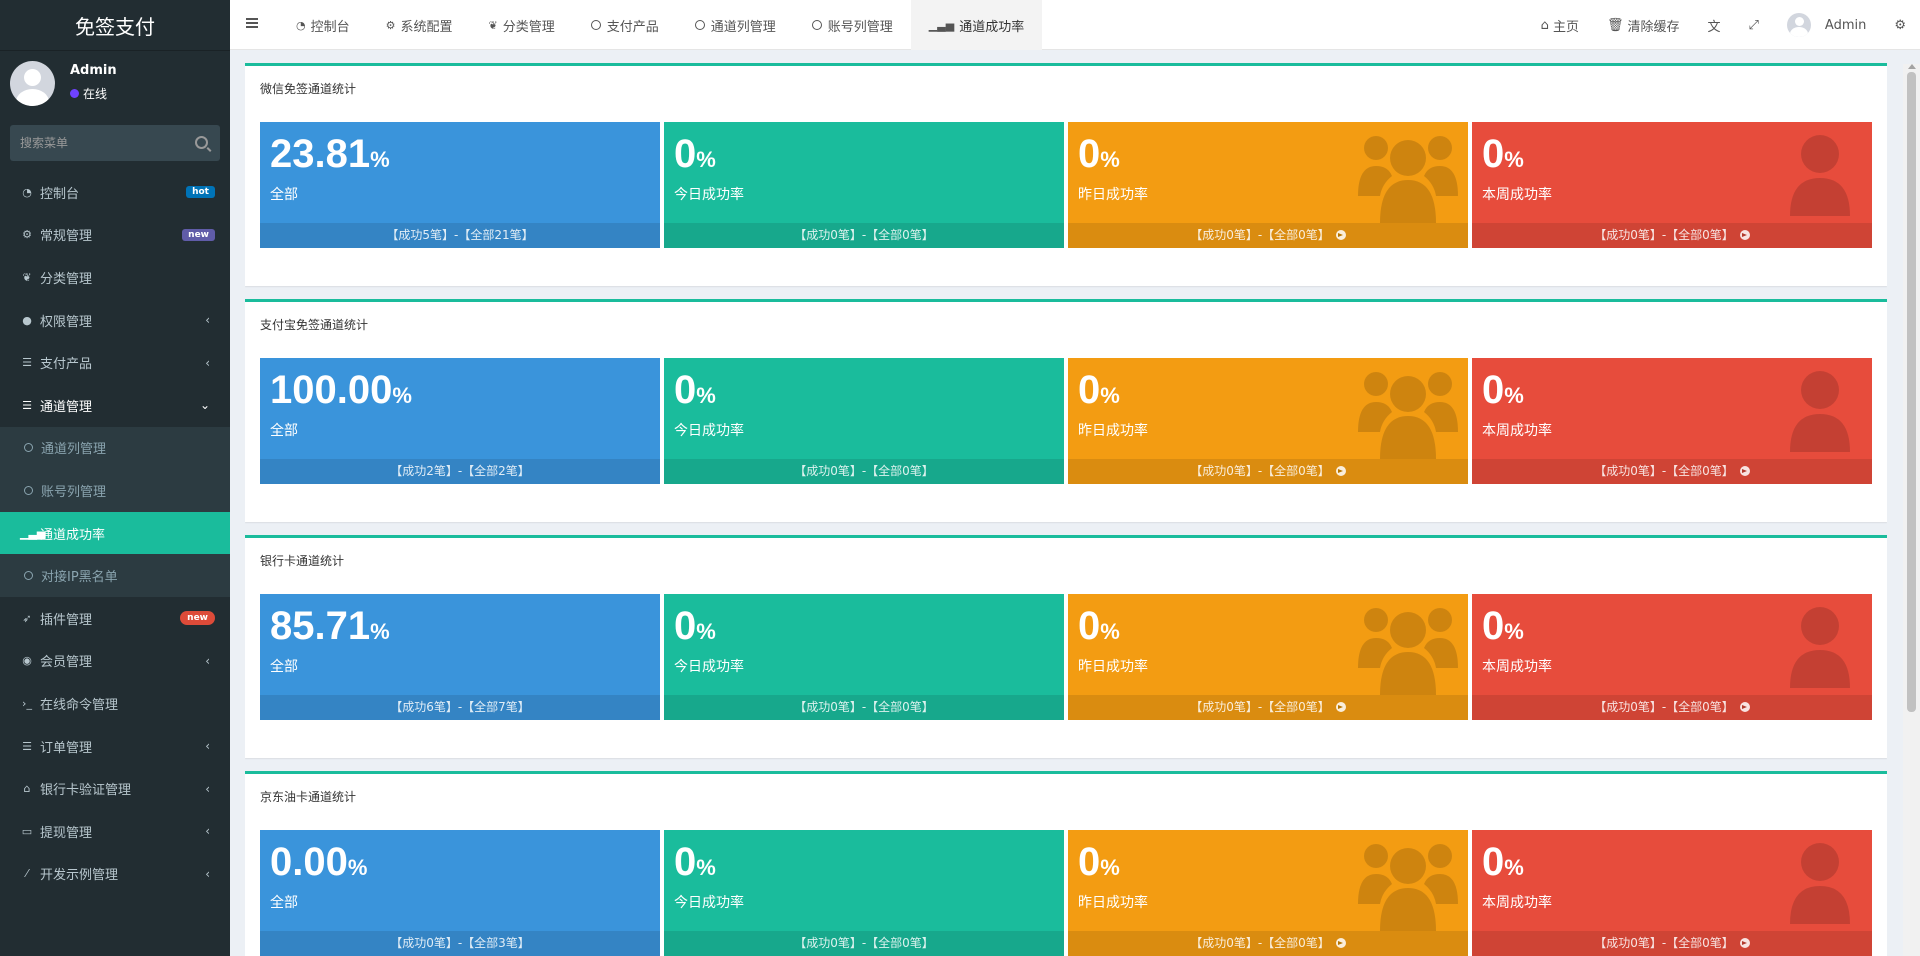 This screenshot has width=1920, height=956. I want to click on stat-number: 0.00, so click(309, 862).